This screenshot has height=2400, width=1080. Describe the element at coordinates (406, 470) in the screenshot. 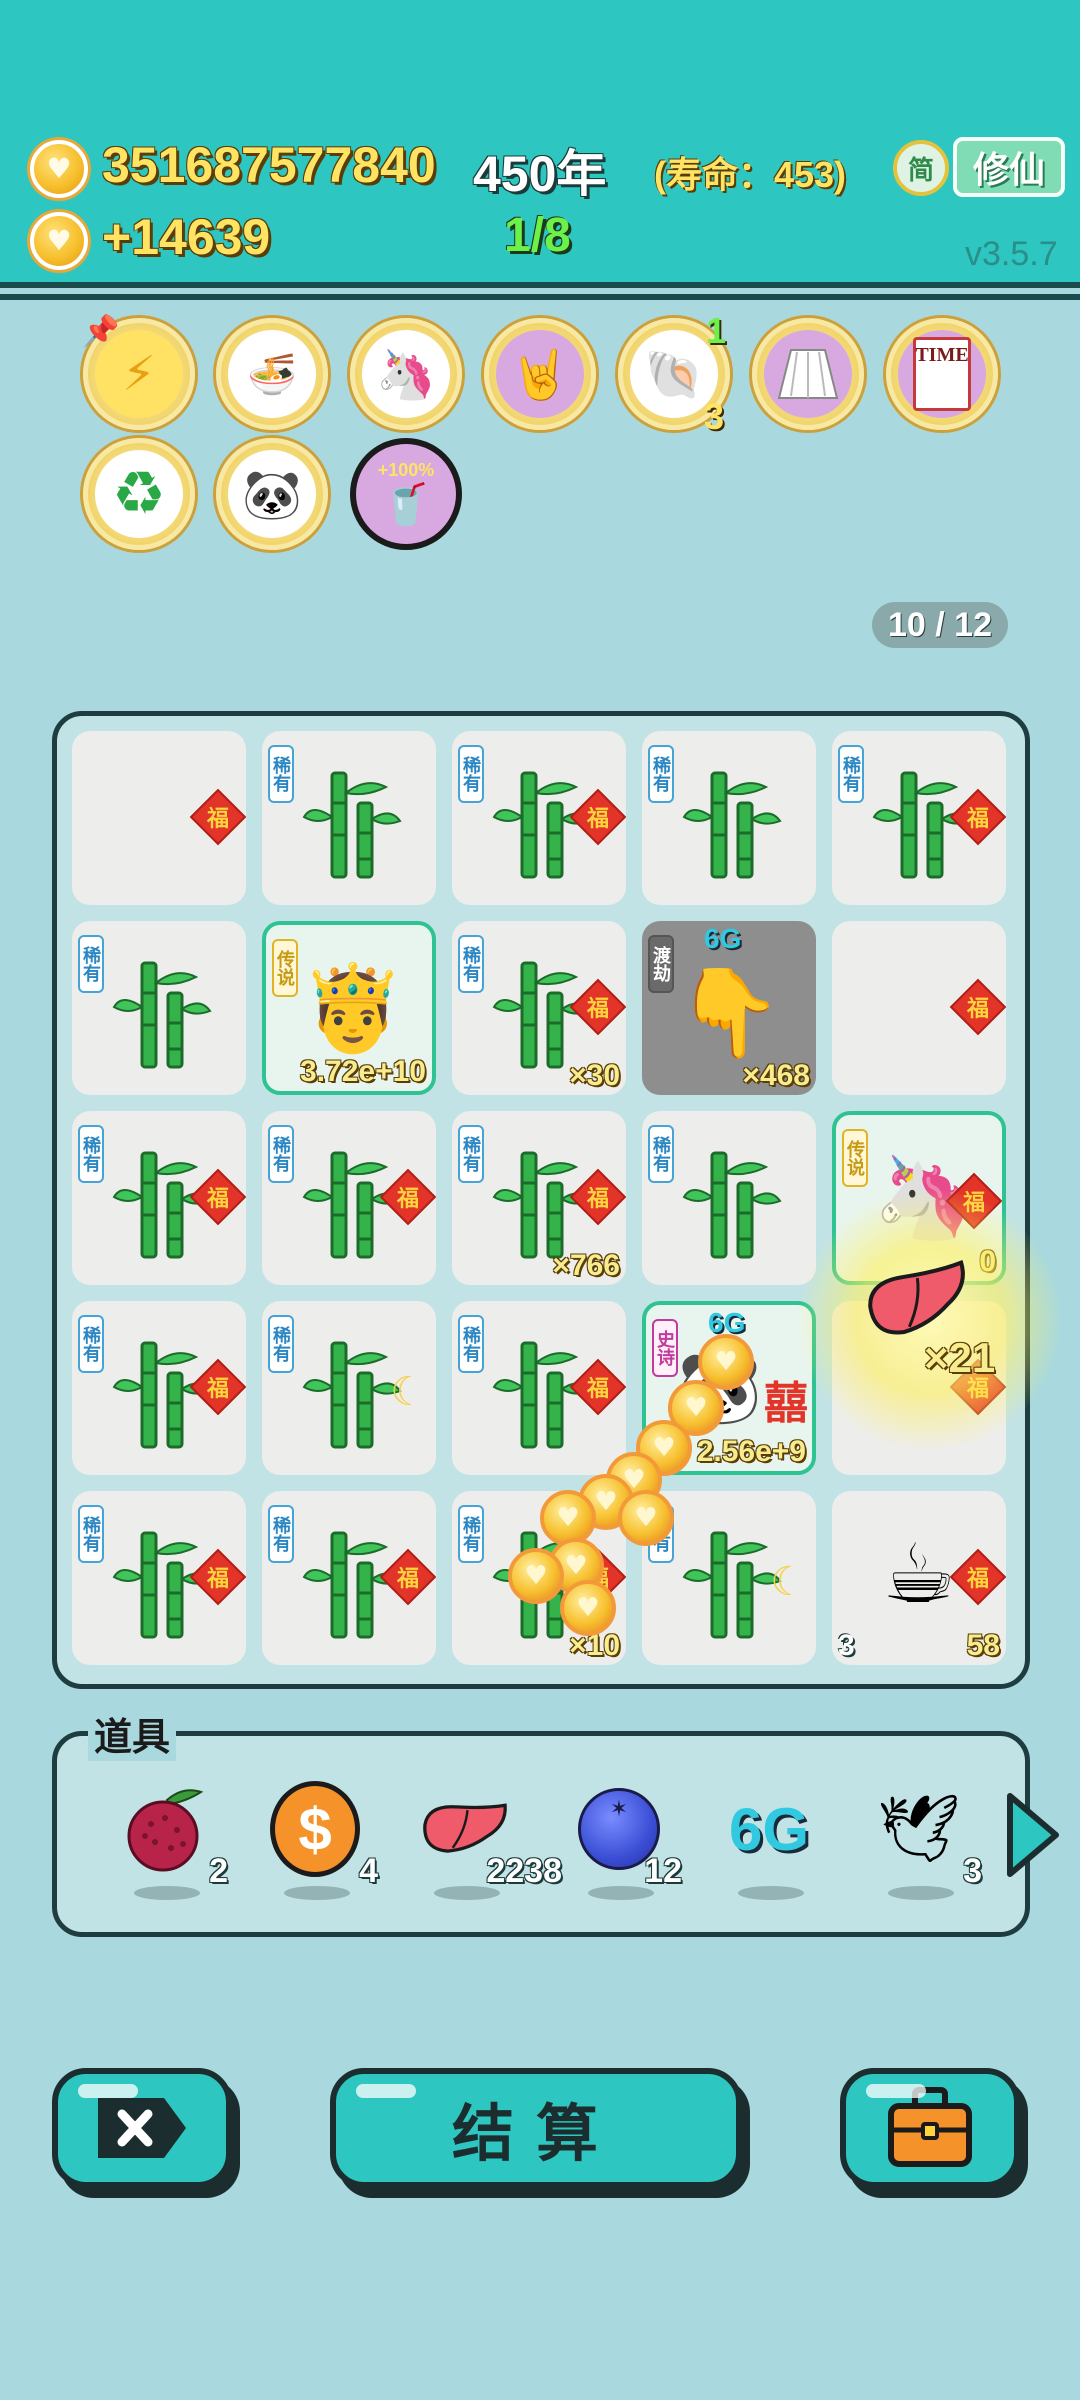

I see `milk-tea-bonus-label: +100%` at that location.